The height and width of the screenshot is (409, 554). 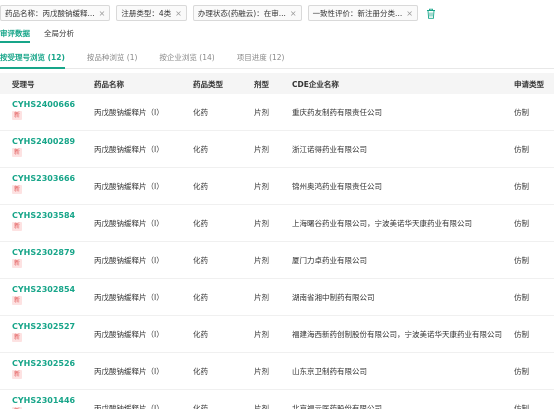 I want to click on tab-project-progress: 项目进度 (12), so click(x=261, y=60).